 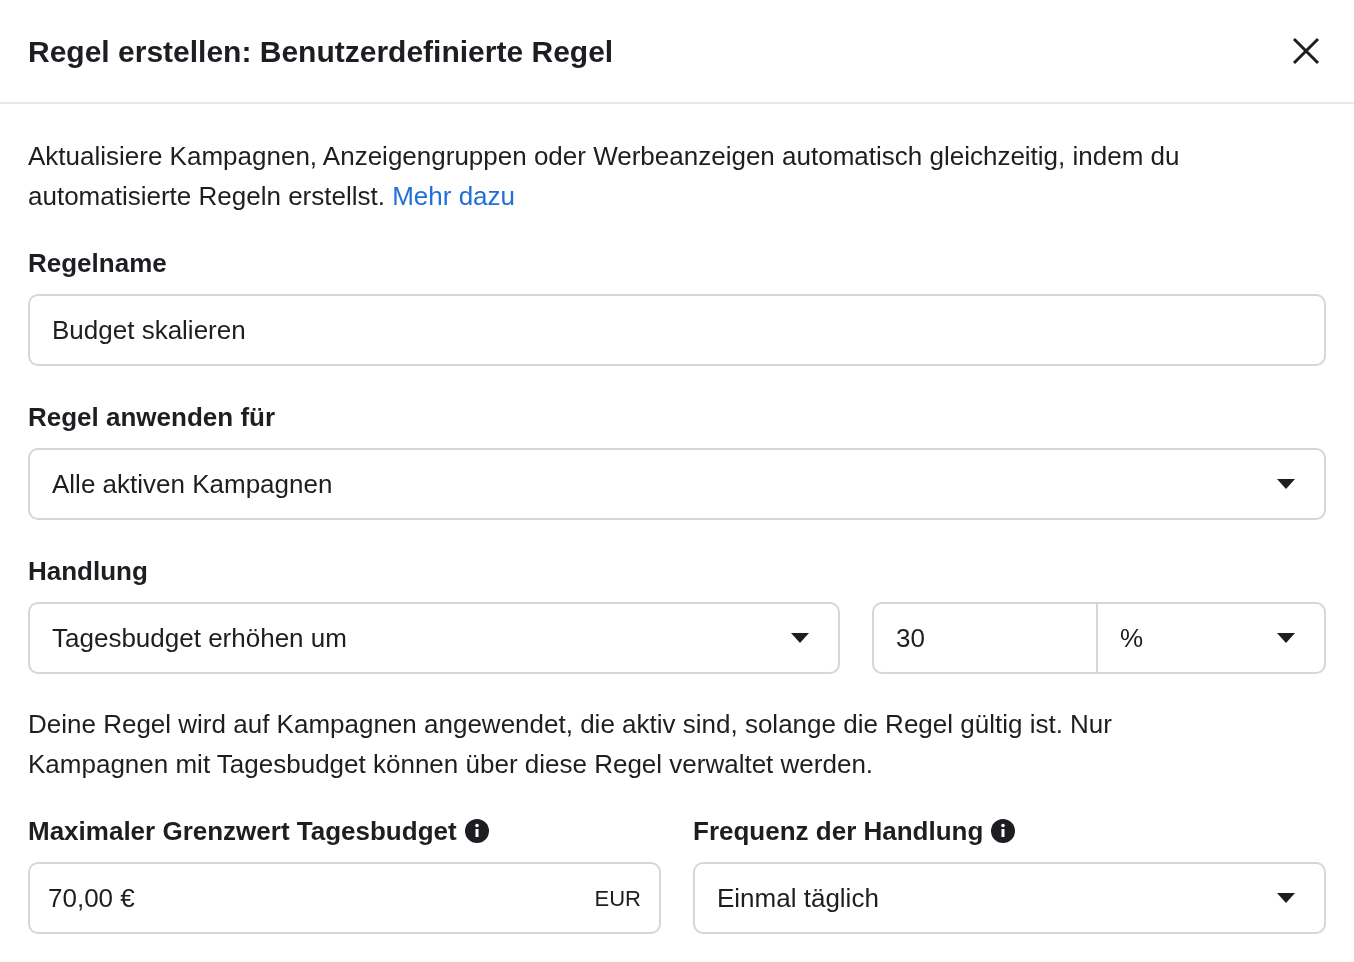 What do you see at coordinates (152, 417) in the screenshot?
I see `field-label: Regel anwenden für` at bounding box center [152, 417].